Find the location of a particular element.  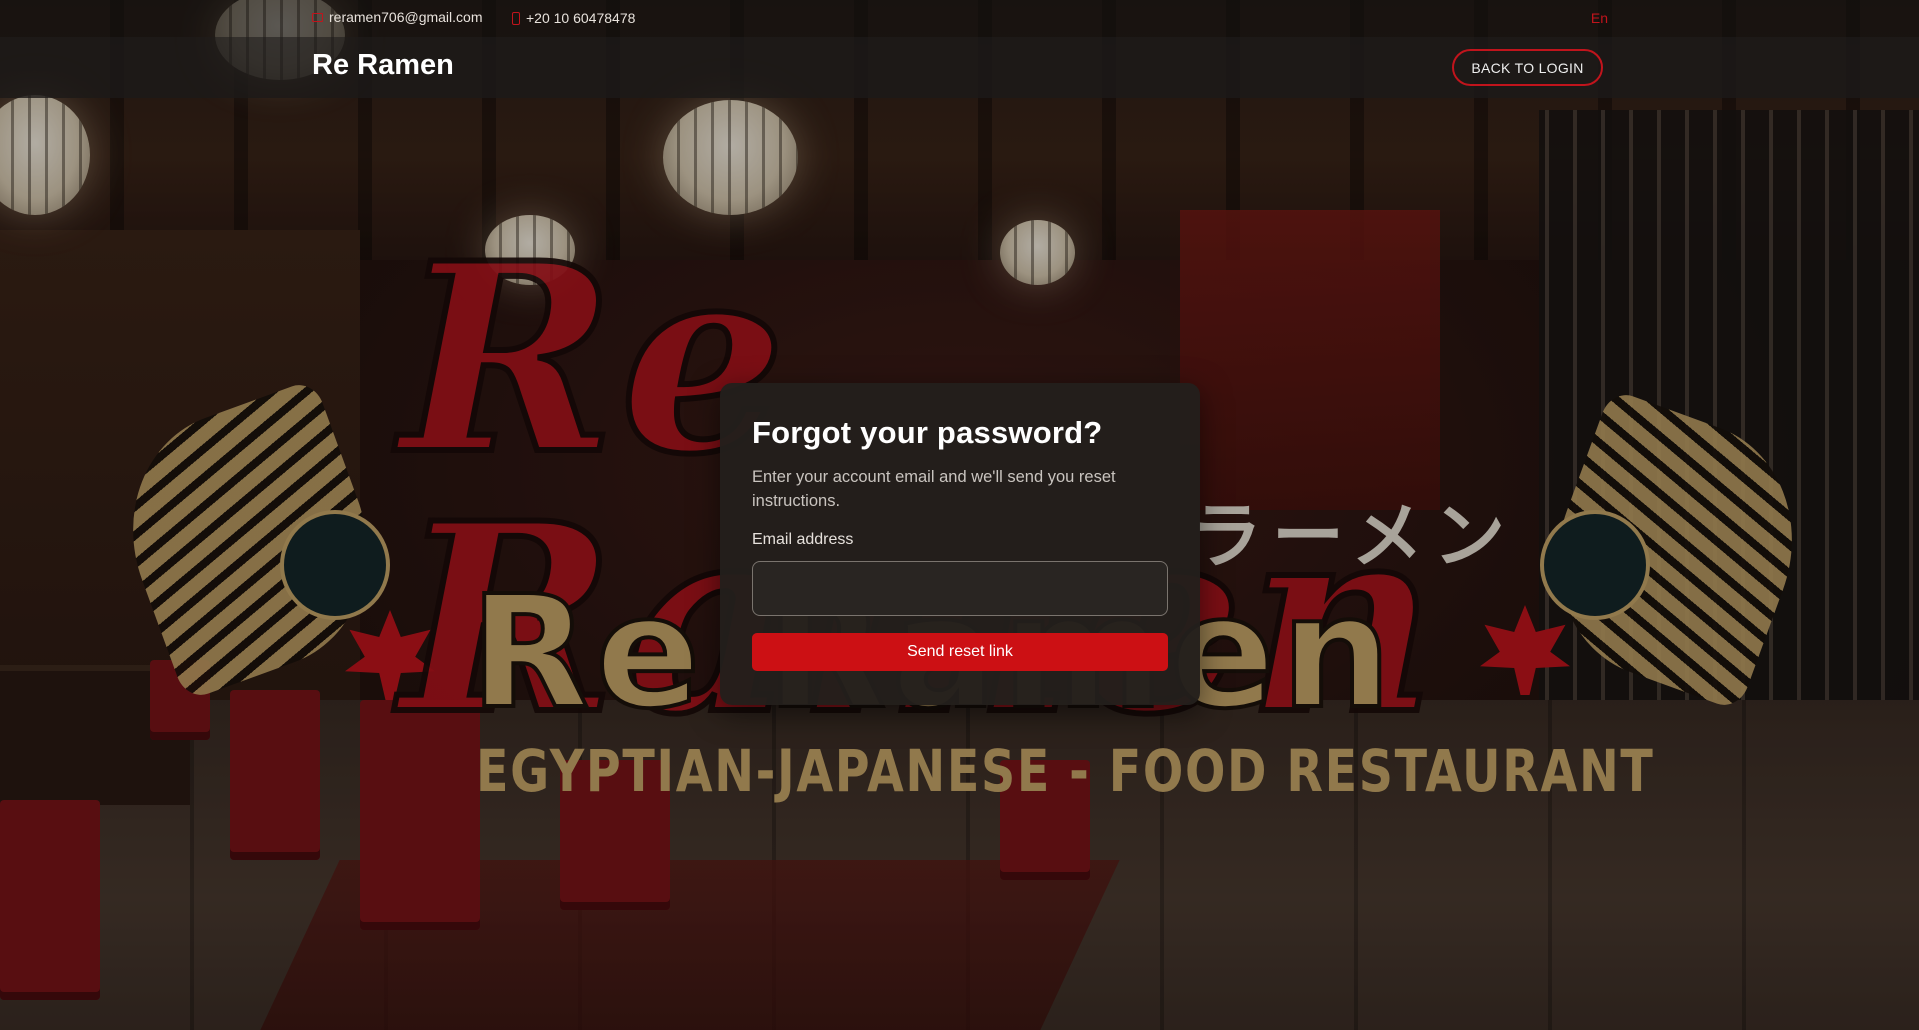

mail-icon is located at coordinates (317, 17).